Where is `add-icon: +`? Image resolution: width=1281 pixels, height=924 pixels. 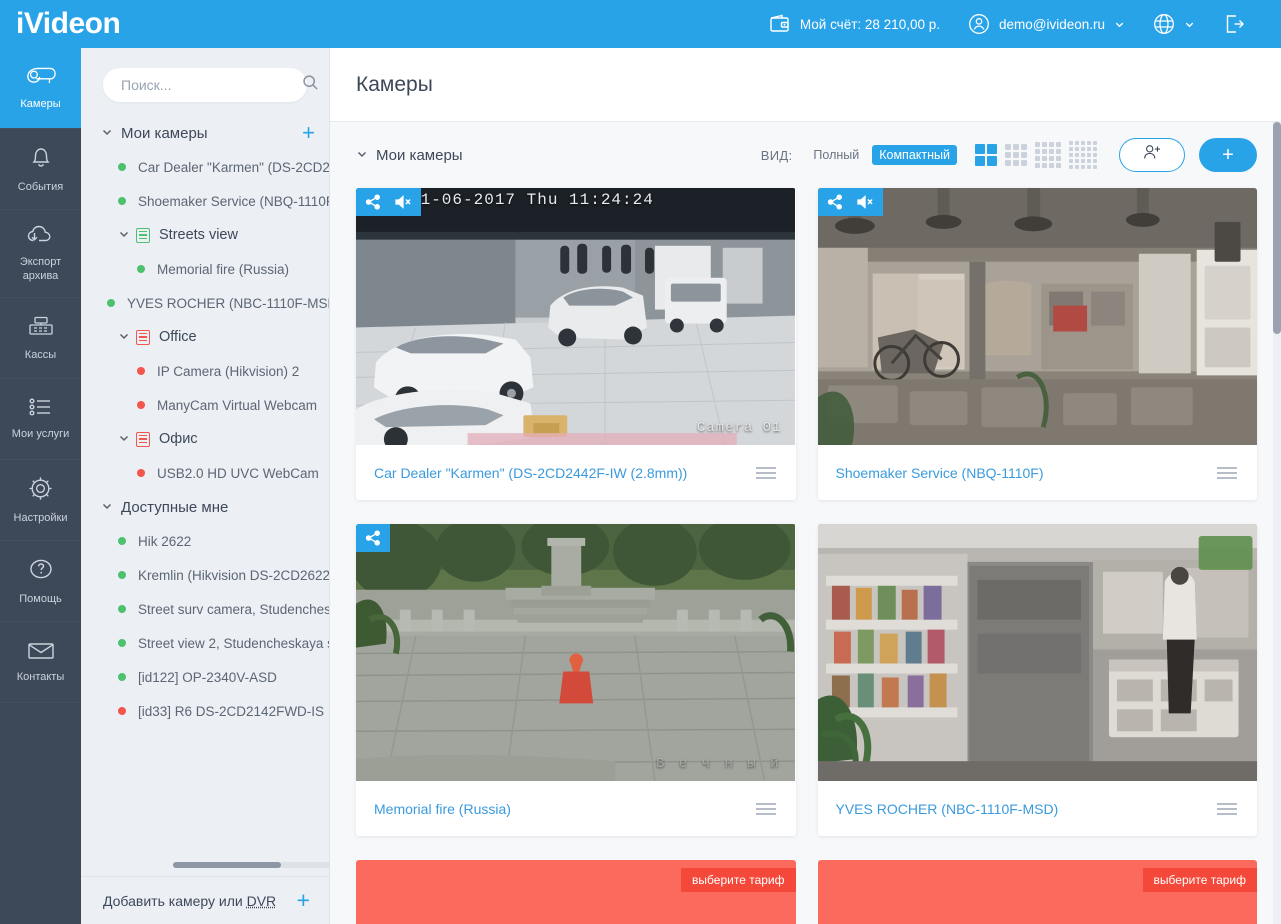
add-icon: + is located at coordinates (303, 900).